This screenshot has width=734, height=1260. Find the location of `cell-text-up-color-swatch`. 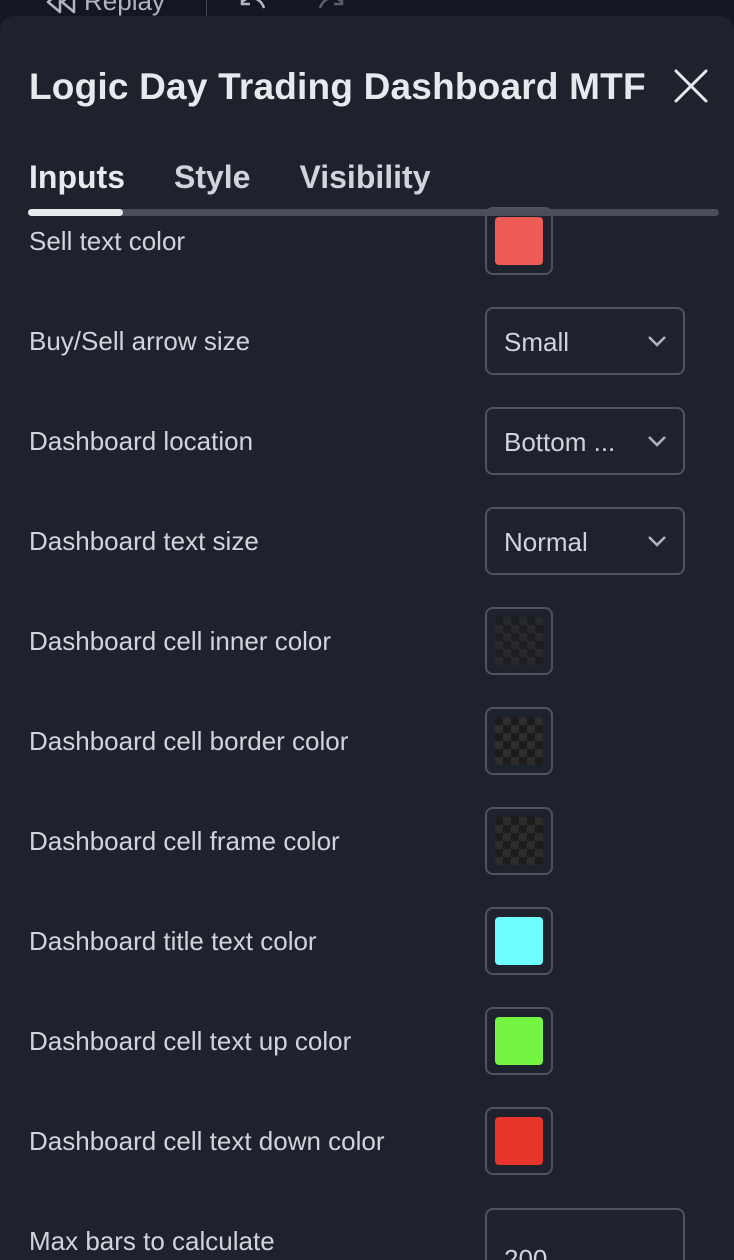

cell-text-up-color-swatch is located at coordinates (519, 1041).